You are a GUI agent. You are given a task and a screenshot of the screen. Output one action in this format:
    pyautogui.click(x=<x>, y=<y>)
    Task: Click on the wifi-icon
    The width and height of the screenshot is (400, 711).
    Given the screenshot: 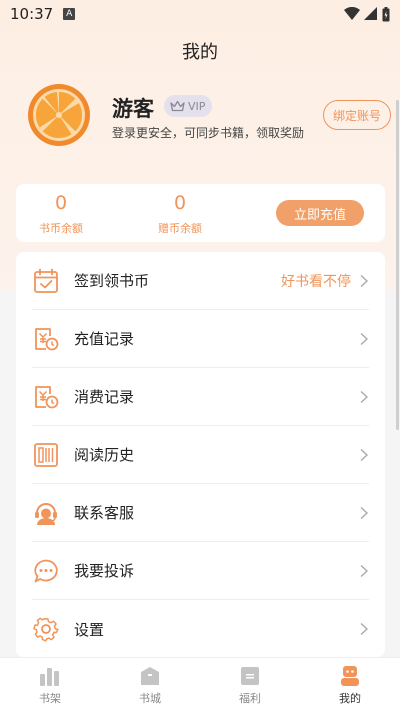 What is the action you would take?
    pyautogui.click(x=352, y=13)
    